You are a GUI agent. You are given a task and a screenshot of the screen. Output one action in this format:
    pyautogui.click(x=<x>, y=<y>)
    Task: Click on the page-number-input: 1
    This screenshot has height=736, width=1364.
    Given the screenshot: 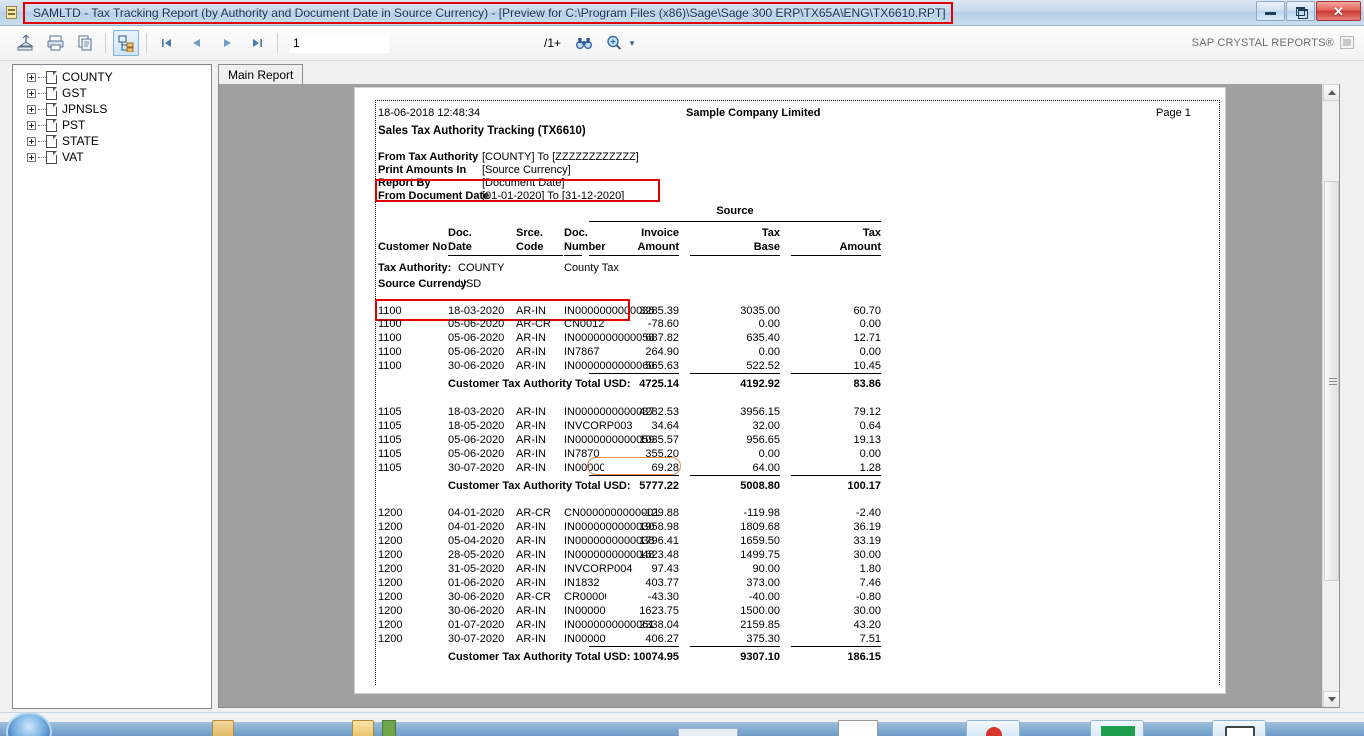 What is the action you would take?
    pyautogui.click(x=339, y=43)
    